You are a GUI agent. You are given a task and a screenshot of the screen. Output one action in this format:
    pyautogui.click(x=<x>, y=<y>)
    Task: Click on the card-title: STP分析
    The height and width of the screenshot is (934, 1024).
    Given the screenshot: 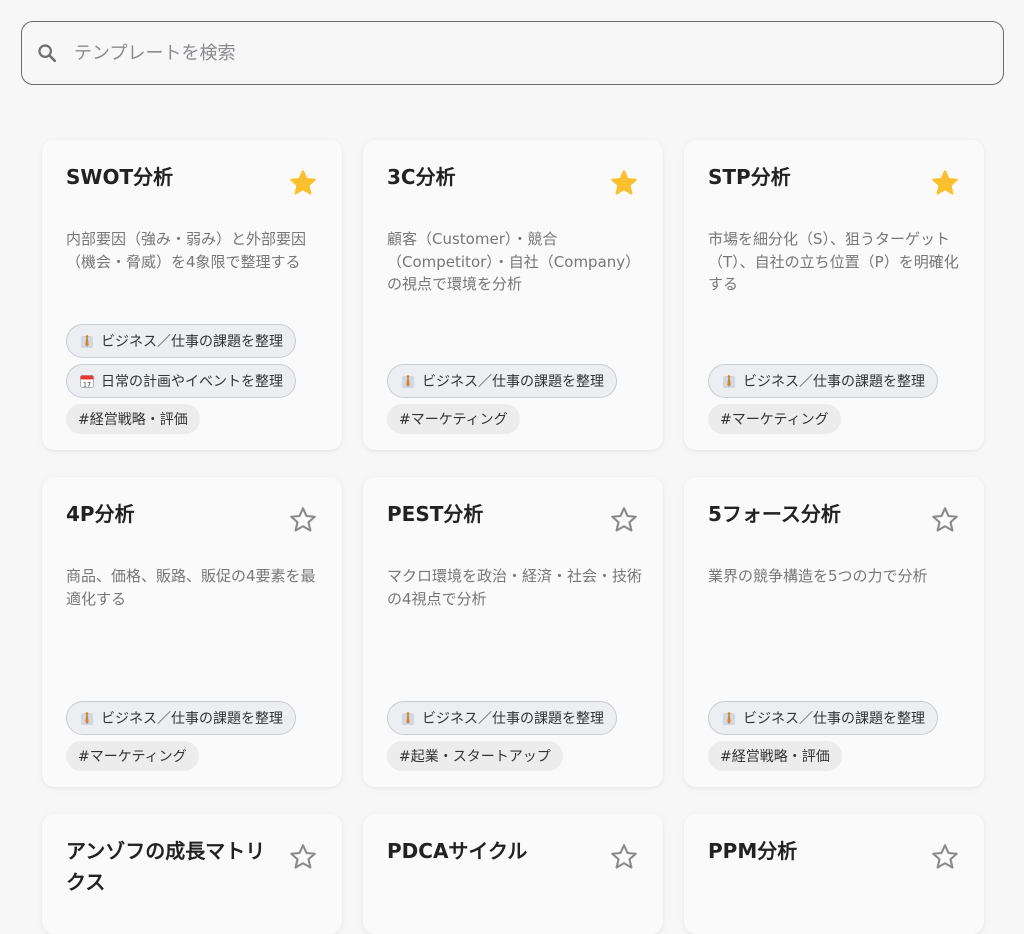 What is the action you would take?
    pyautogui.click(x=749, y=177)
    